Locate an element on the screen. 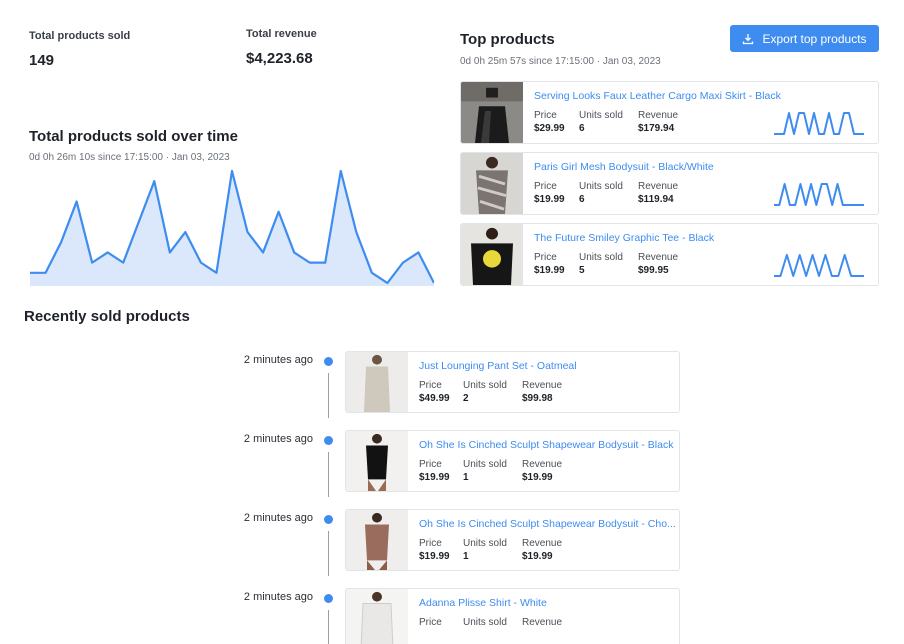 The height and width of the screenshot is (644, 904). price-value: $49.99 is located at coordinates (434, 398).